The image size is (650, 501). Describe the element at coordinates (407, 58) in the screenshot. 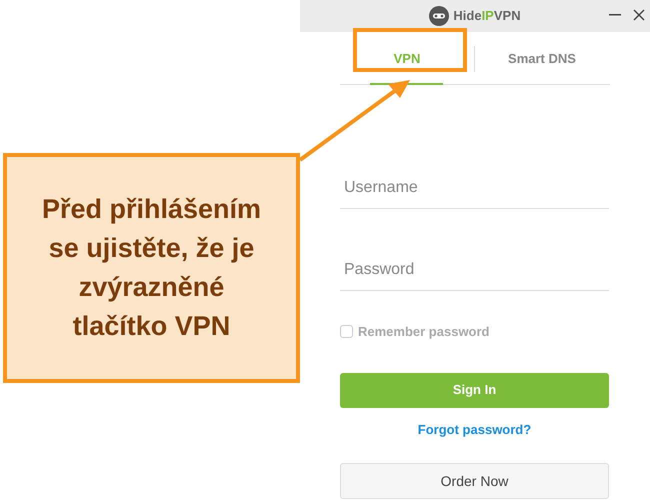

I see `tab: VPN` at that location.